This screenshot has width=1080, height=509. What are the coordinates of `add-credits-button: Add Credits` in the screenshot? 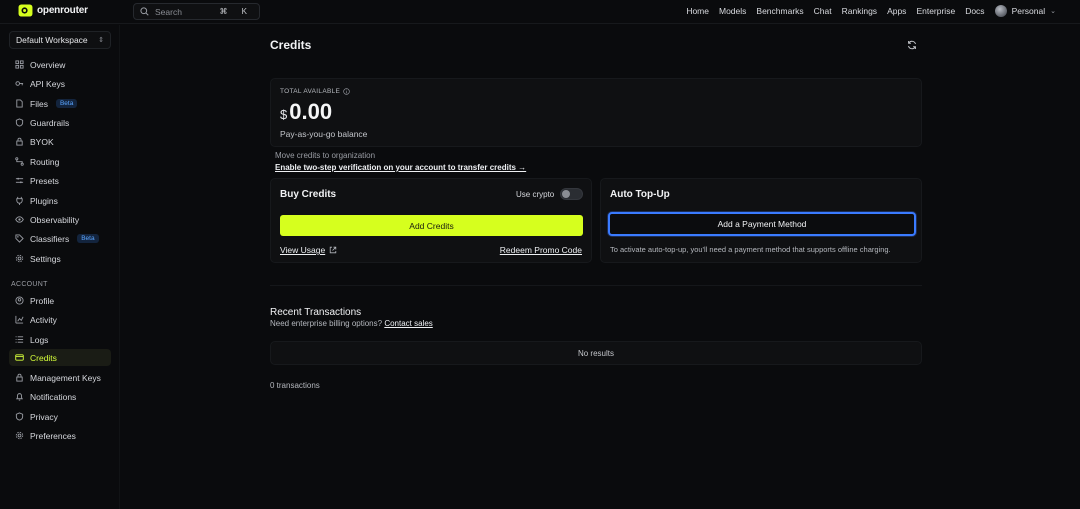 It's located at (431, 225).